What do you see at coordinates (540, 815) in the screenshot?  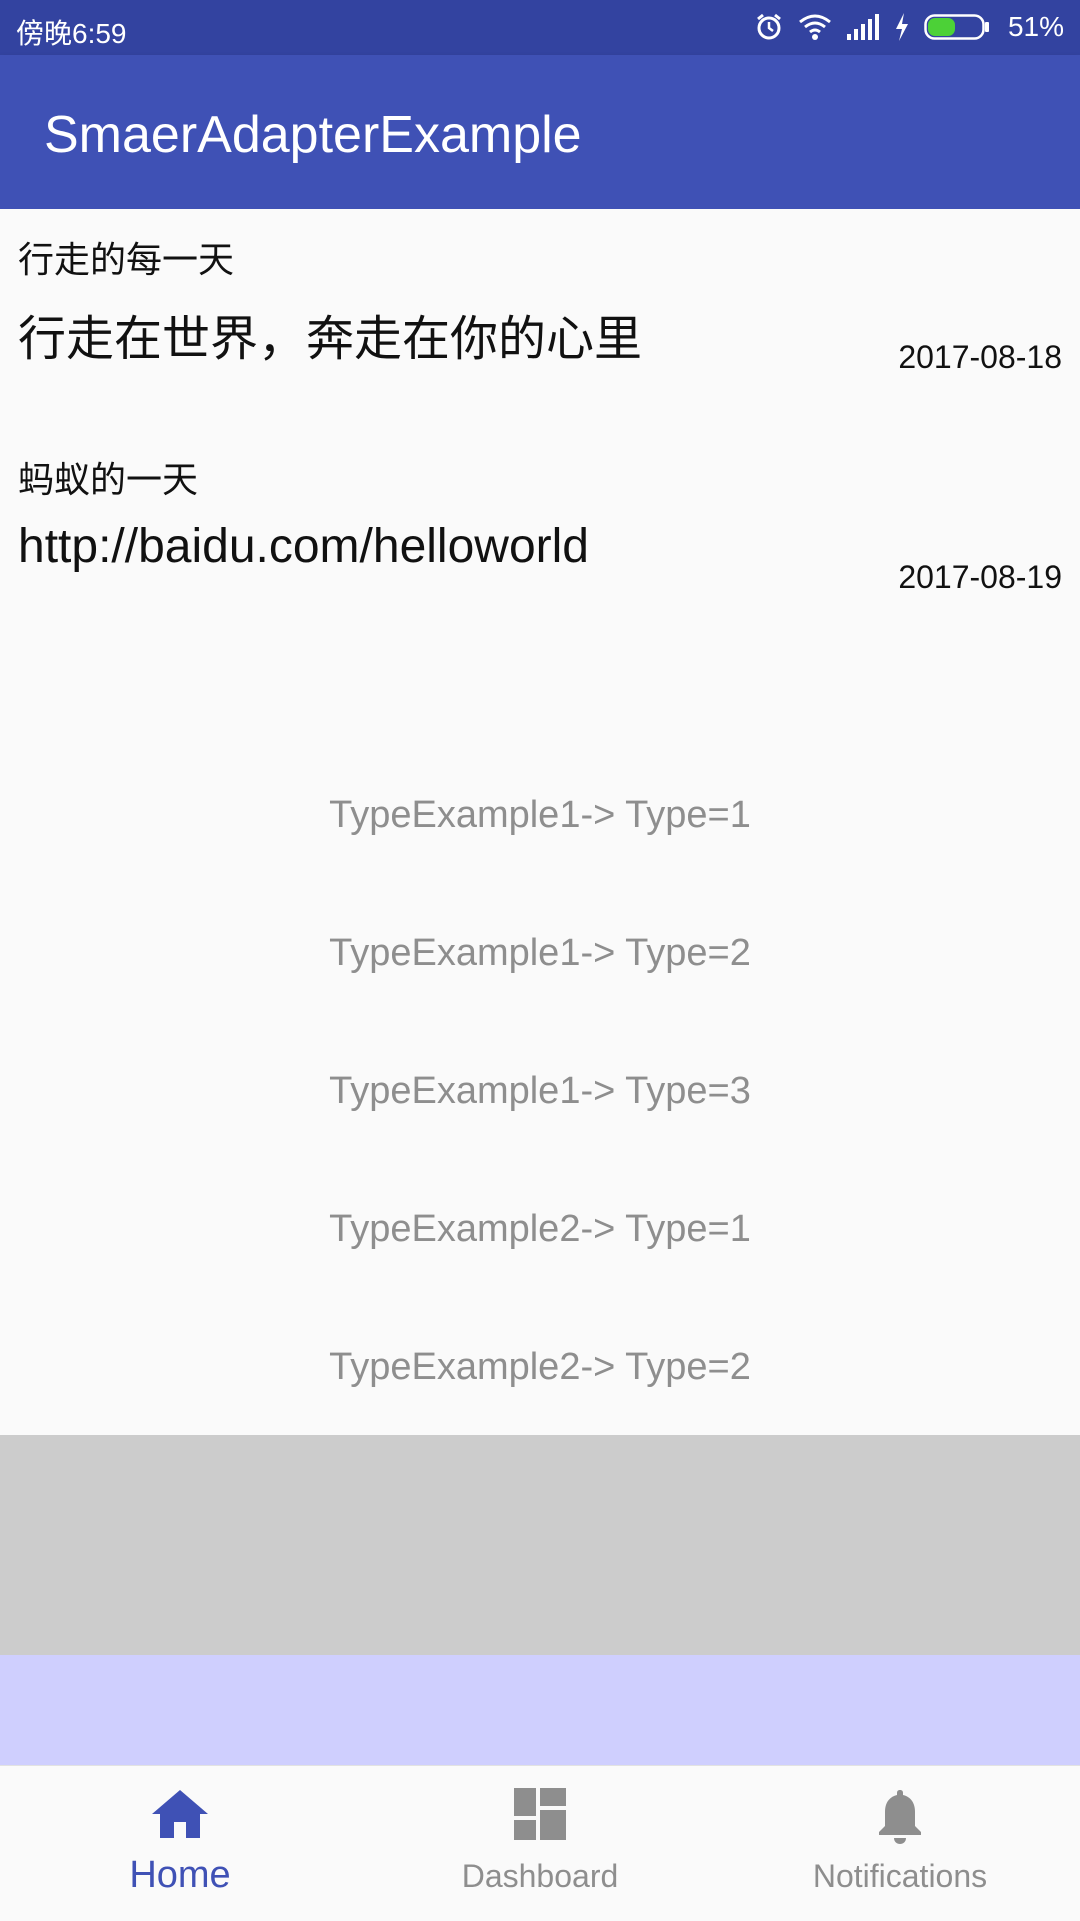 I see `type-list-item: TypeExample1-> Type=1` at bounding box center [540, 815].